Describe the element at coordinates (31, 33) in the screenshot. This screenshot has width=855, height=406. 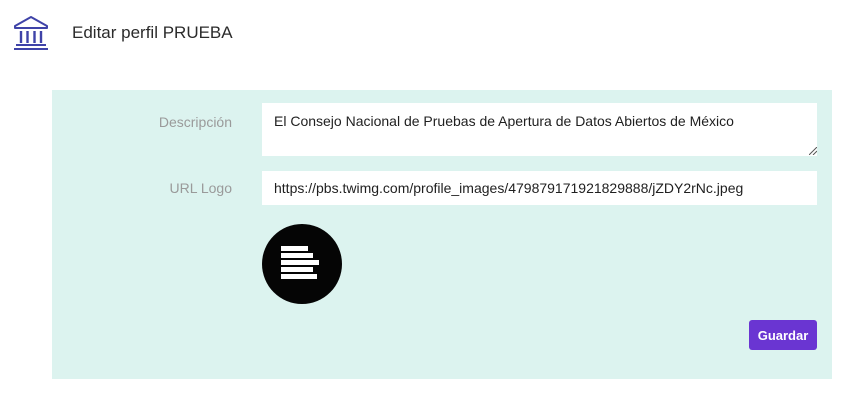
I see `institution-icon` at that location.